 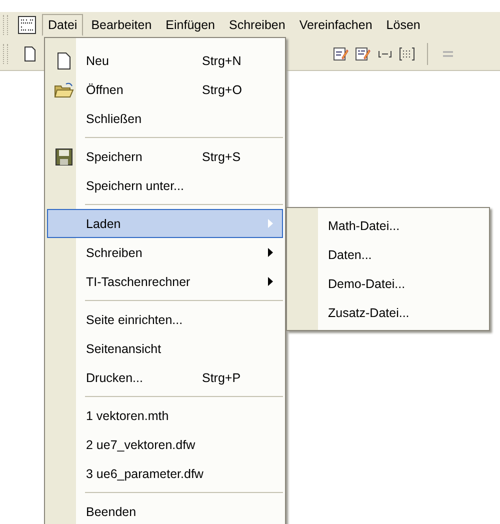 I want to click on shortcut-label: Strg+S, so click(x=221, y=157).